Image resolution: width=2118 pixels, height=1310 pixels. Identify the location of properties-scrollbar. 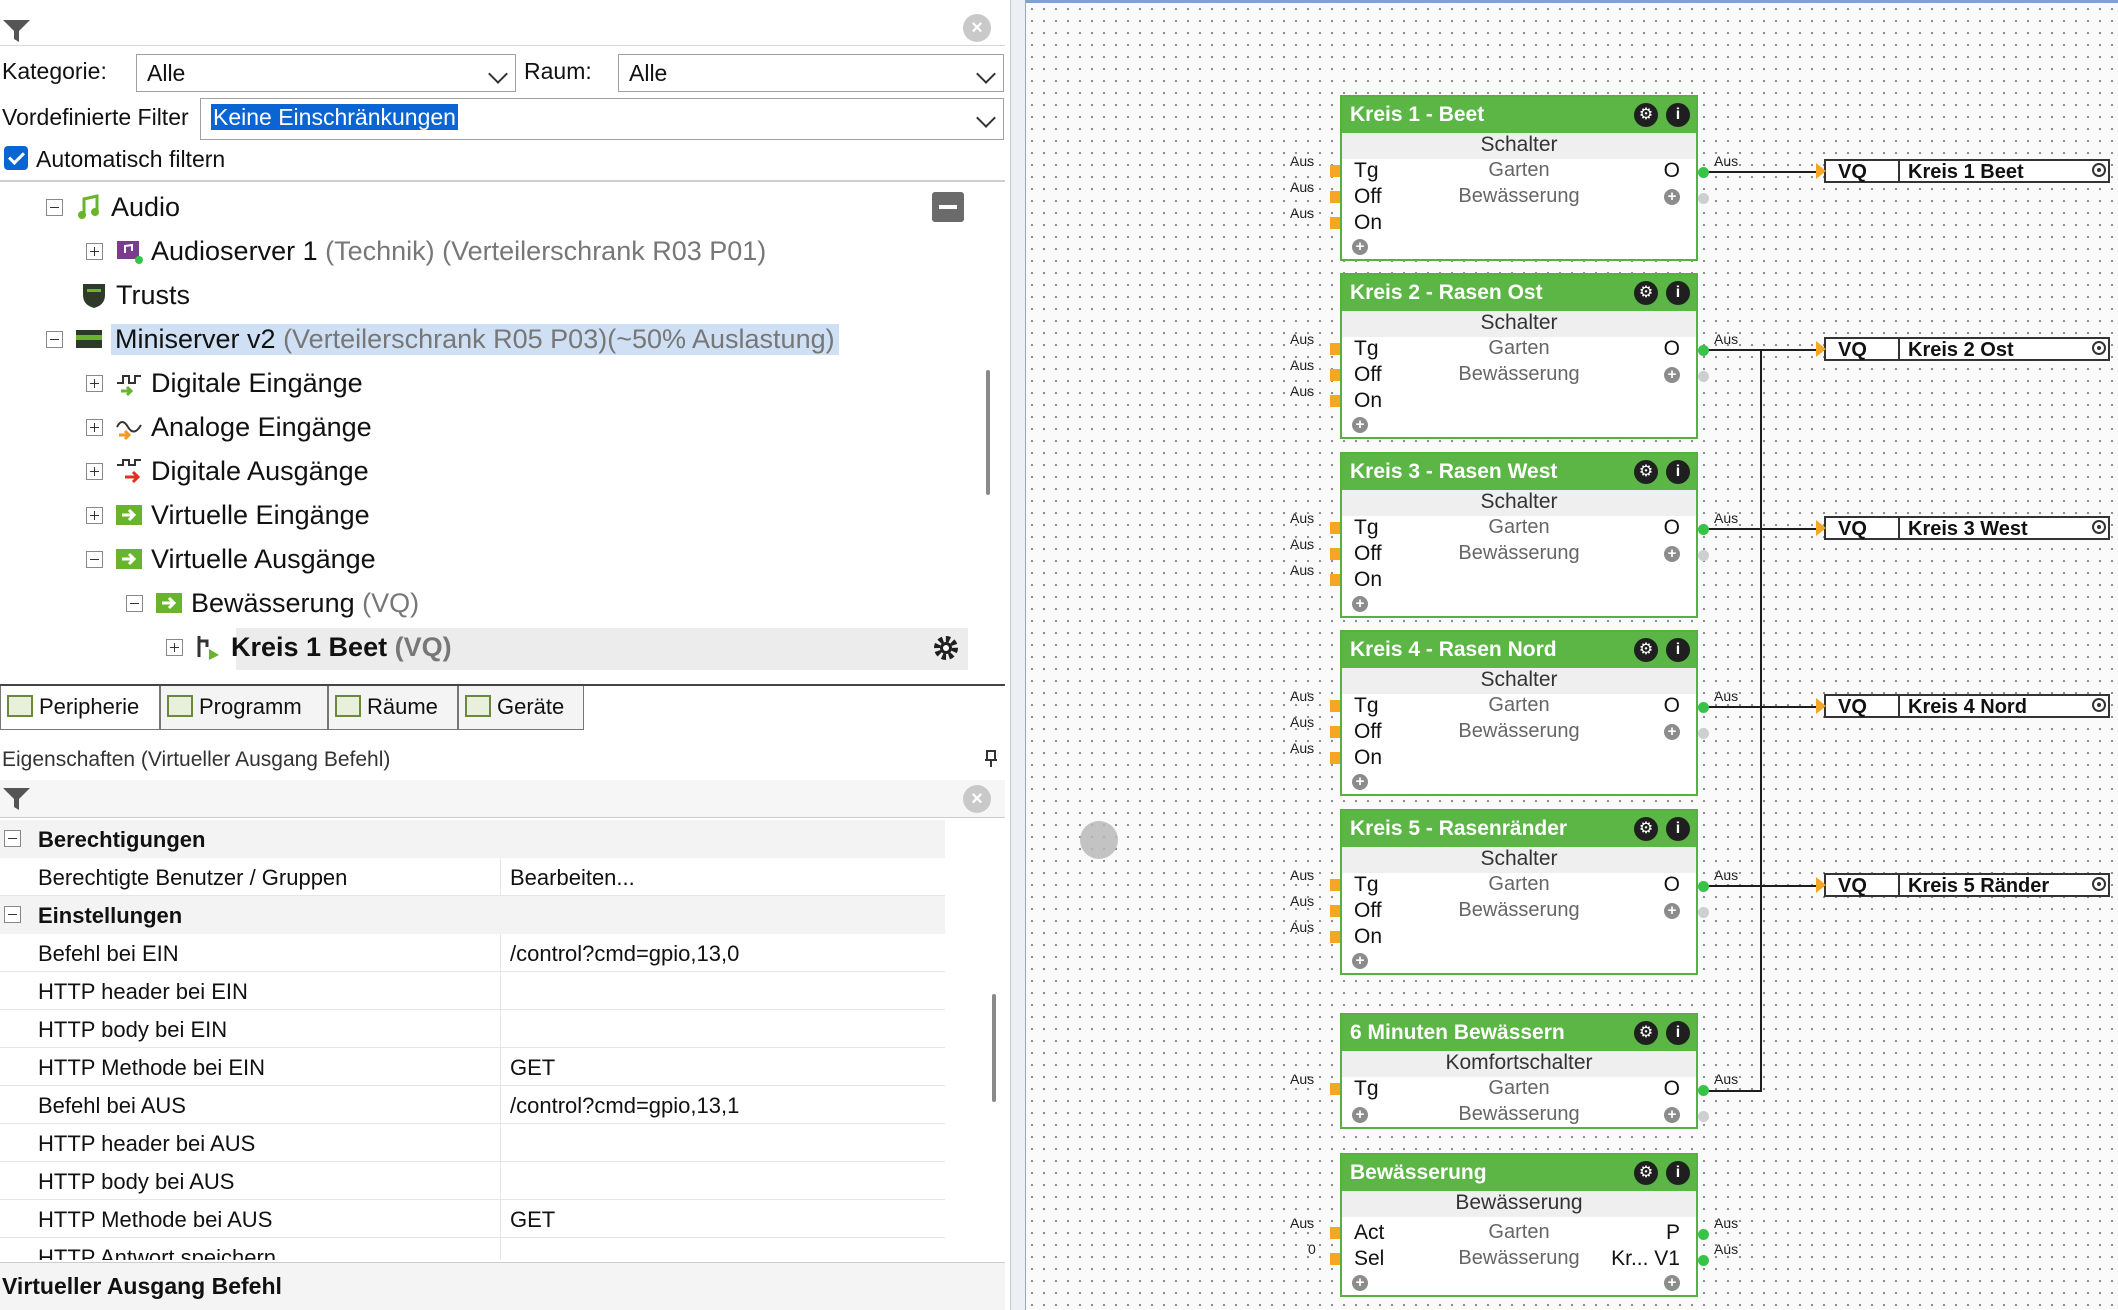
(994, 1048).